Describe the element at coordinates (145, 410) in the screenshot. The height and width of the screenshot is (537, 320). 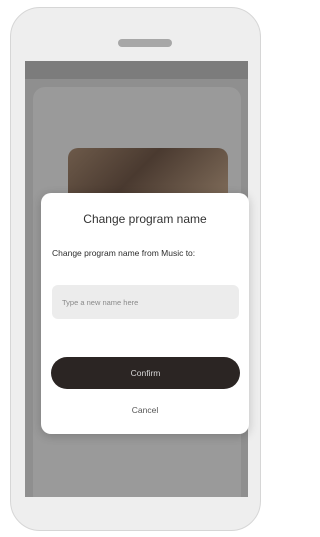
I see `cancel-button: Cancel` at that location.